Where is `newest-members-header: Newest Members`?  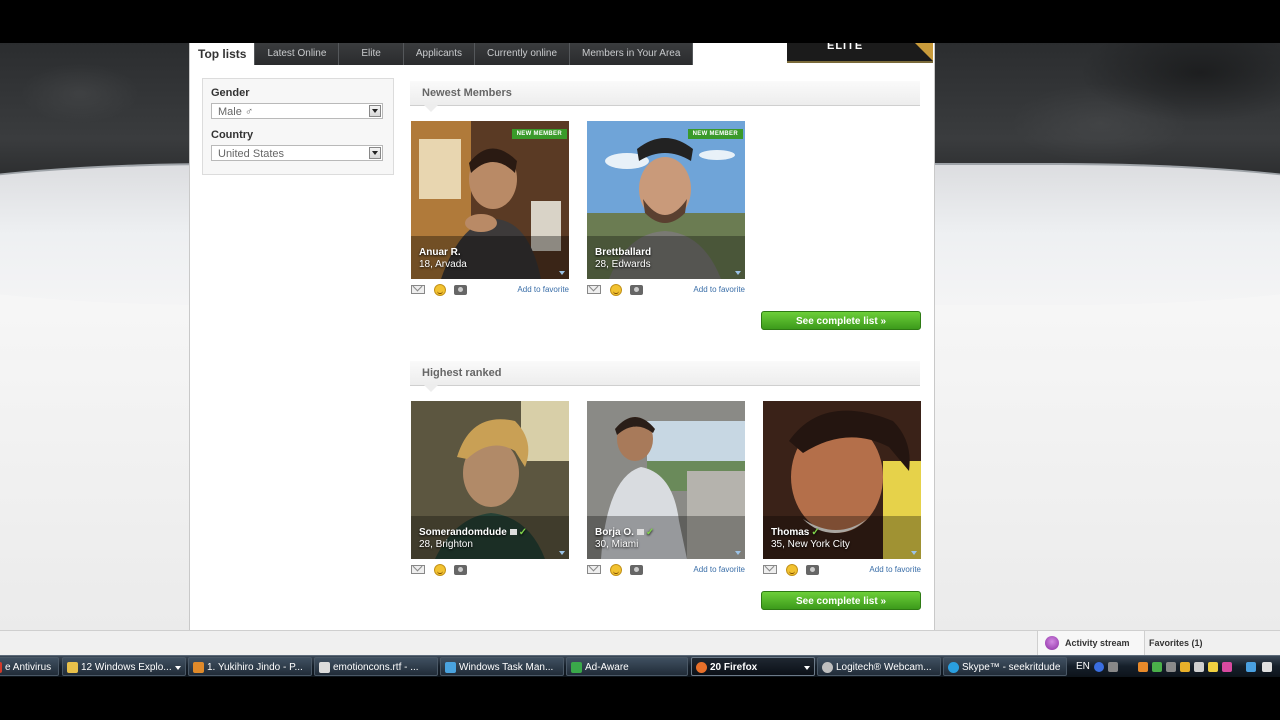 newest-members-header: Newest Members is located at coordinates (665, 96).